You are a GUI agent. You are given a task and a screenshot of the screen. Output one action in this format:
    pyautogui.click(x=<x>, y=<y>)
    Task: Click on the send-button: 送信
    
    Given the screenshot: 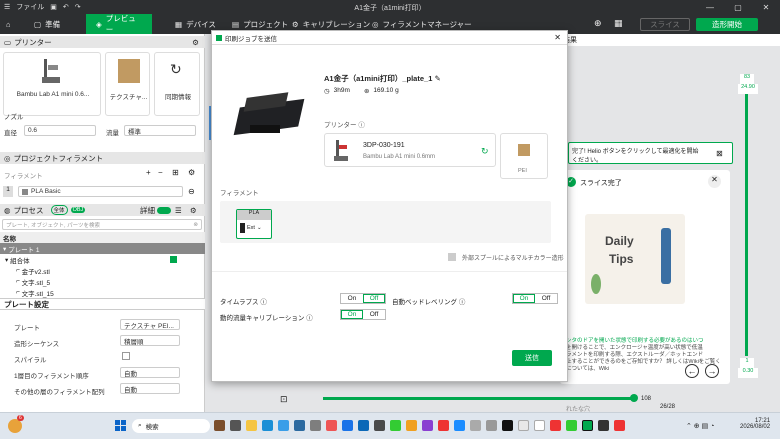 What is the action you would take?
    pyautogui.click(x=532, y=358)
    